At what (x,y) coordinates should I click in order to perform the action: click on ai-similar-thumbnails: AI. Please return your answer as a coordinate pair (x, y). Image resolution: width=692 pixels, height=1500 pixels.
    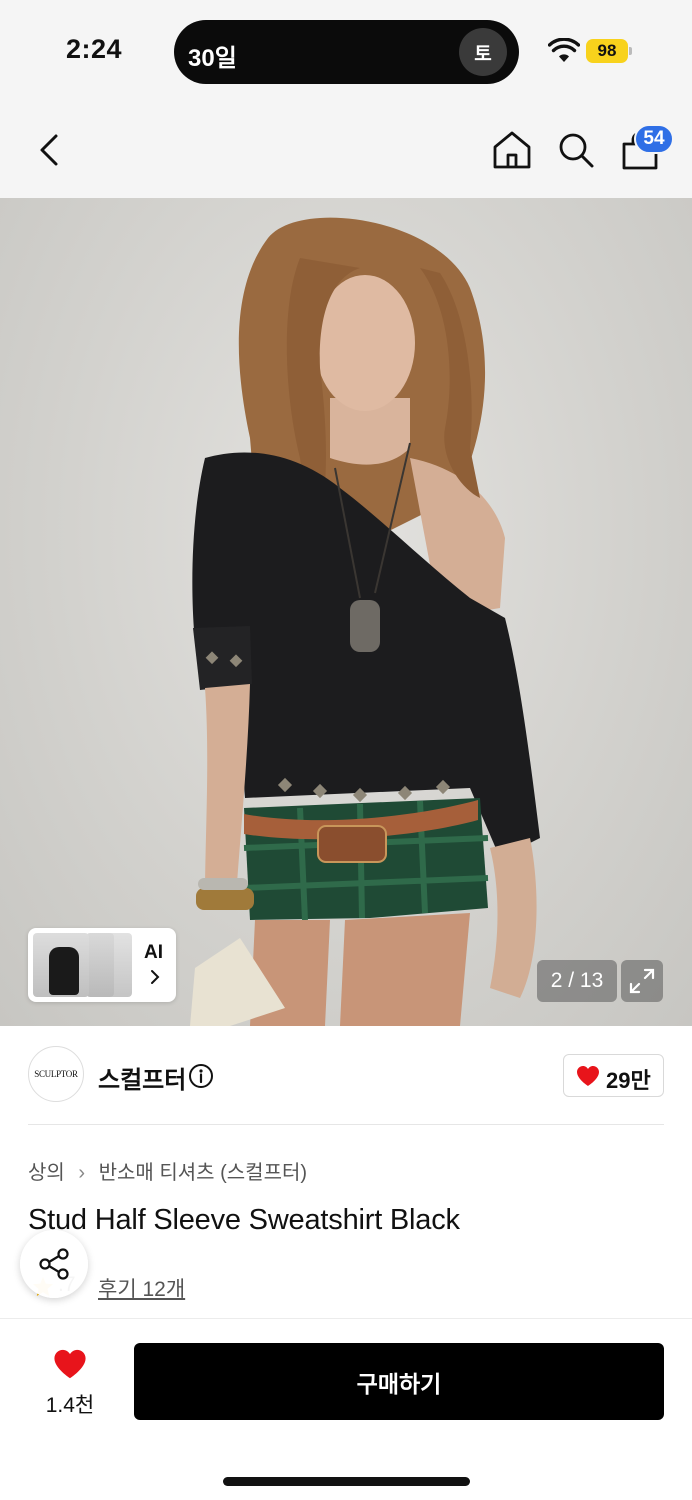
    Looking at the image, I should click on (102, 965).